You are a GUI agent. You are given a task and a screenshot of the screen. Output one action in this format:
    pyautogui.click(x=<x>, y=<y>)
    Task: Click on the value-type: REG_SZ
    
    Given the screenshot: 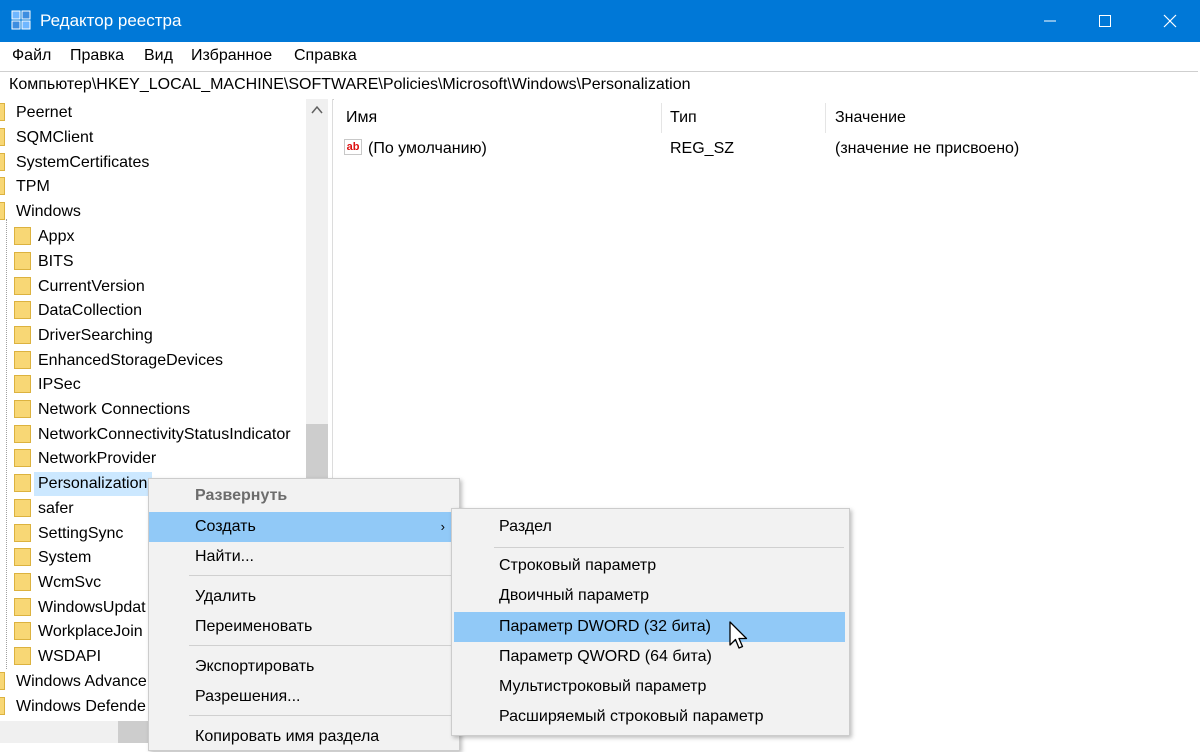 What is the action you would take?
    pyautogui.click(x=702, y=149)
    